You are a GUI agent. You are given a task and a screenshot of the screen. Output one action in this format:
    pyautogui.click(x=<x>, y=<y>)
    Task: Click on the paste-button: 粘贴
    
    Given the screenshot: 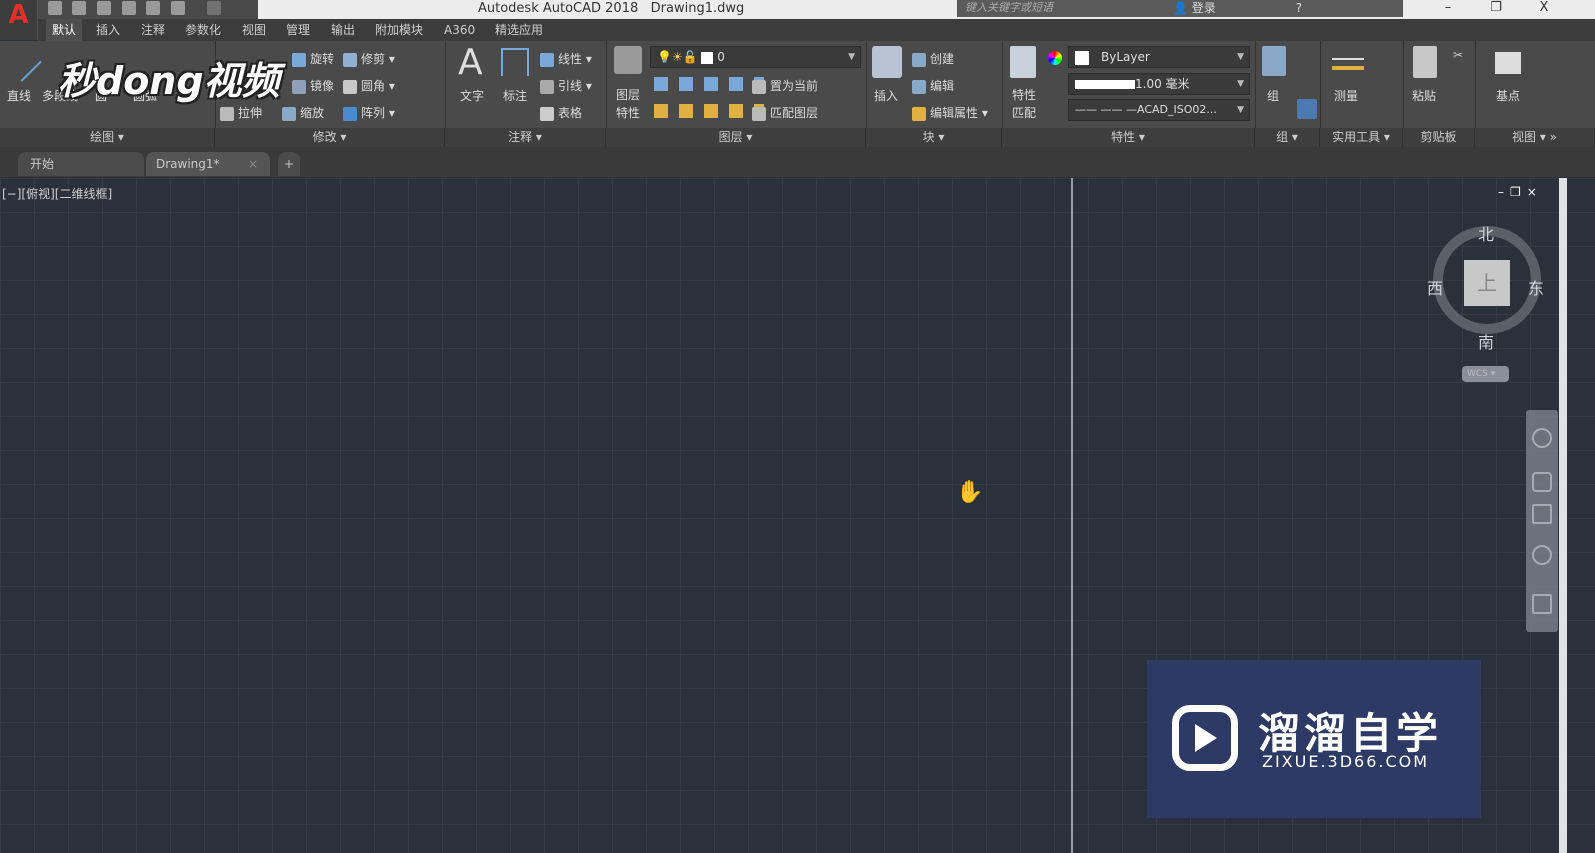 What is the action you would take?
    pyautogui.click(x=1424, y=95)
    